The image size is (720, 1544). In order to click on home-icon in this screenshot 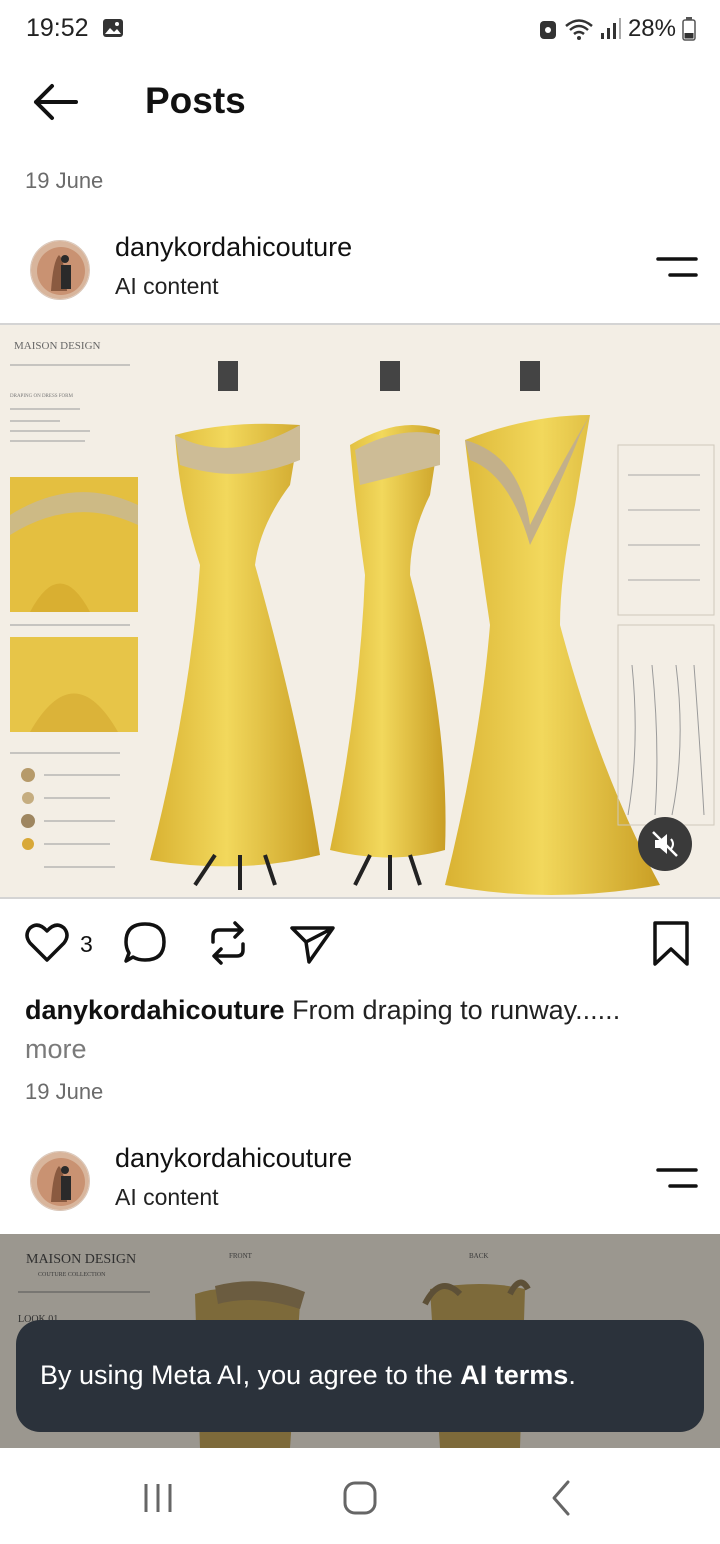, I will do `click(360, 1498)`.